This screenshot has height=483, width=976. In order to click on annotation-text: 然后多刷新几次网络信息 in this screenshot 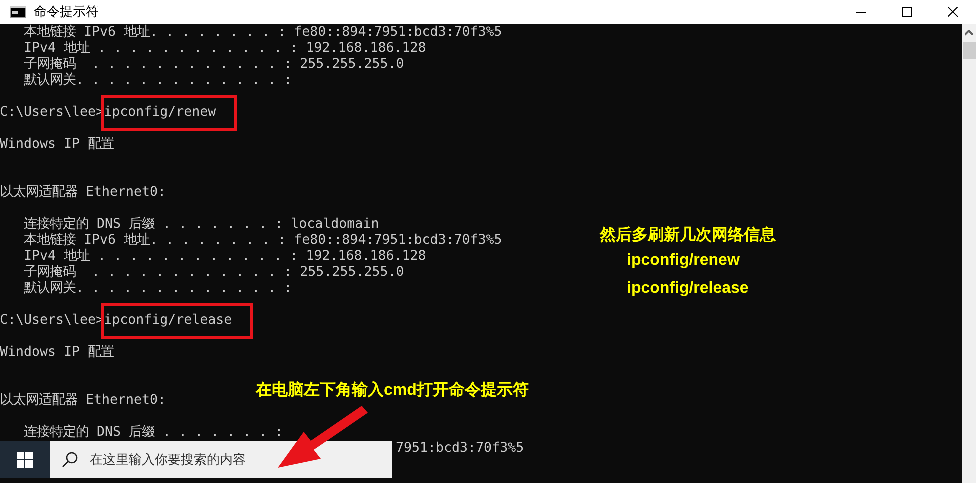, I will do `click(688, 235)`.